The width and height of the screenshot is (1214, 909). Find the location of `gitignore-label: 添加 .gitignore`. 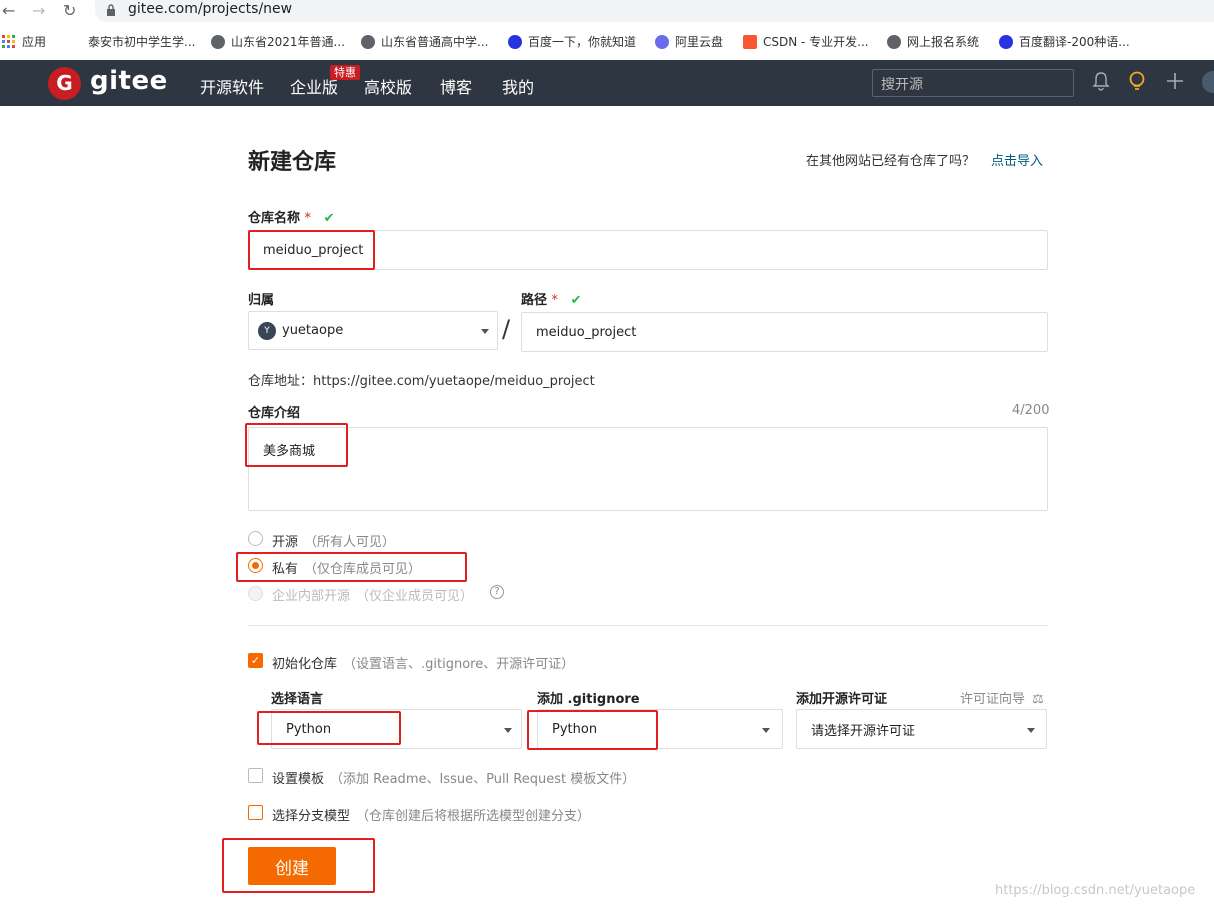

gitignore-label: 添加 .gitignore is located at coordinates (588, 699).